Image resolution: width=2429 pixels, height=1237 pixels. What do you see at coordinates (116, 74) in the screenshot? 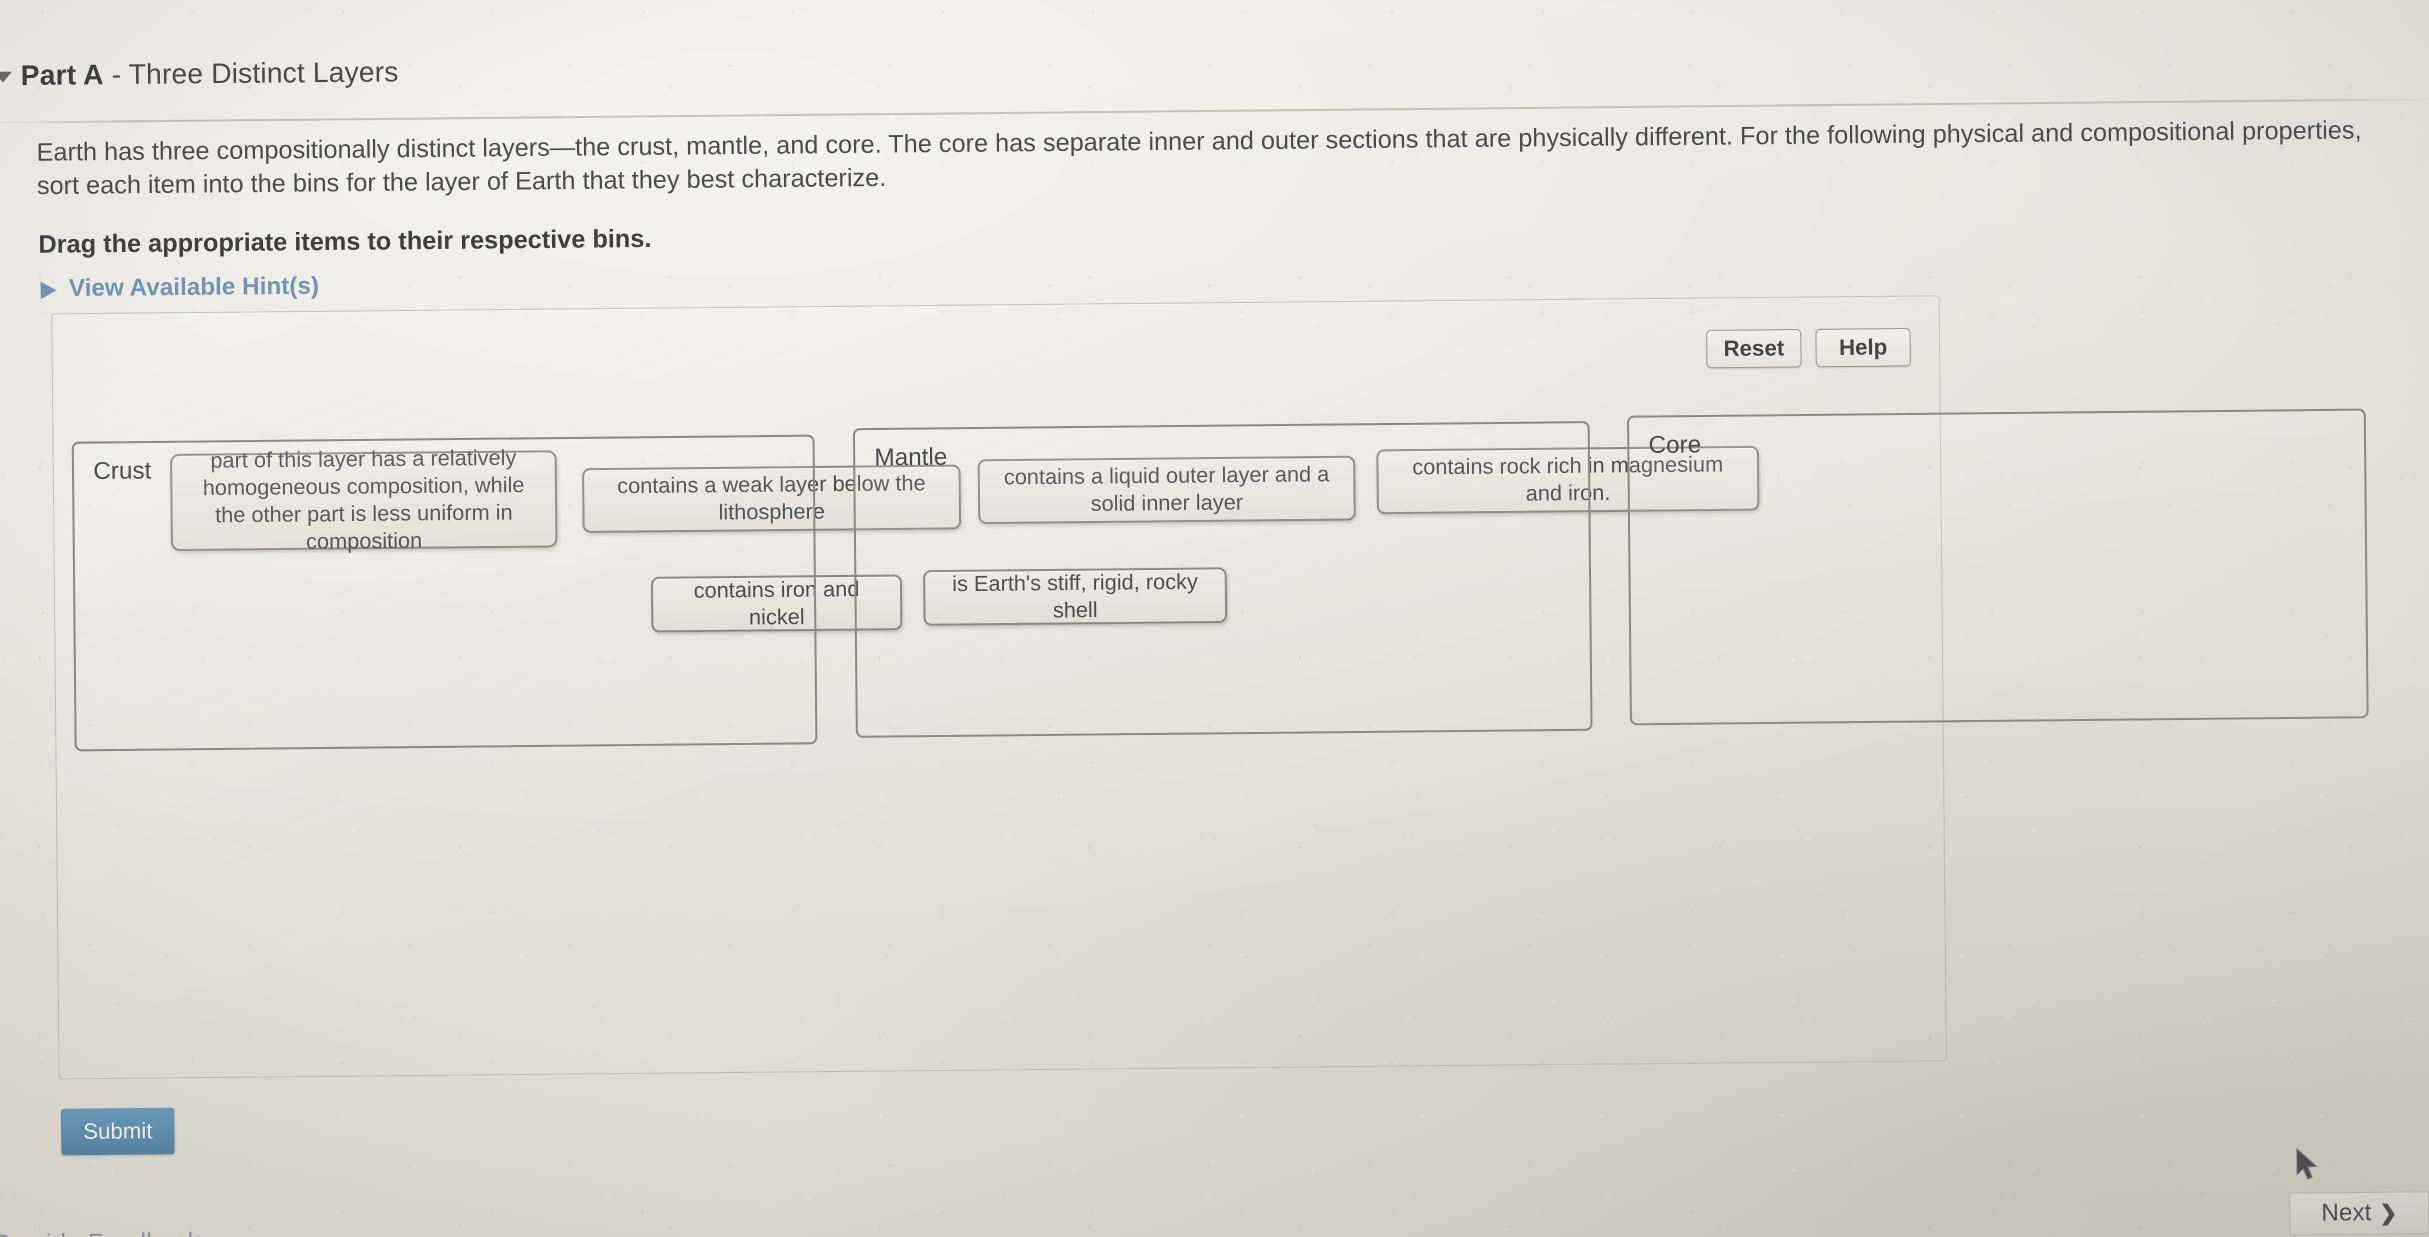
I see `title-dash: -` at bounding box center [116, 74].